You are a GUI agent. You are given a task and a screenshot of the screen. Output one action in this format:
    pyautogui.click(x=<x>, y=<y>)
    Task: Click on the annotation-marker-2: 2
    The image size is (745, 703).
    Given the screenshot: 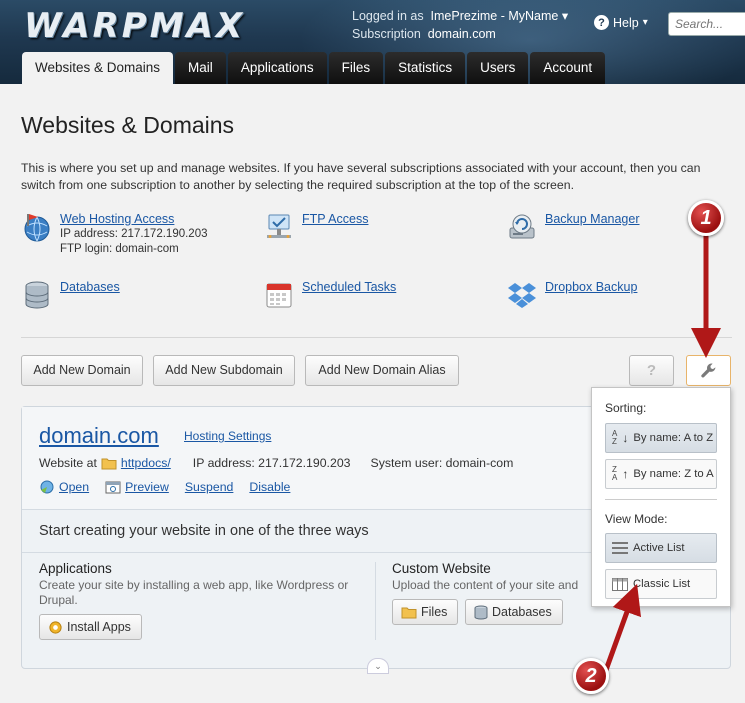 What is the action you would take?
    pyautogui.click(x=591, y=676)
    